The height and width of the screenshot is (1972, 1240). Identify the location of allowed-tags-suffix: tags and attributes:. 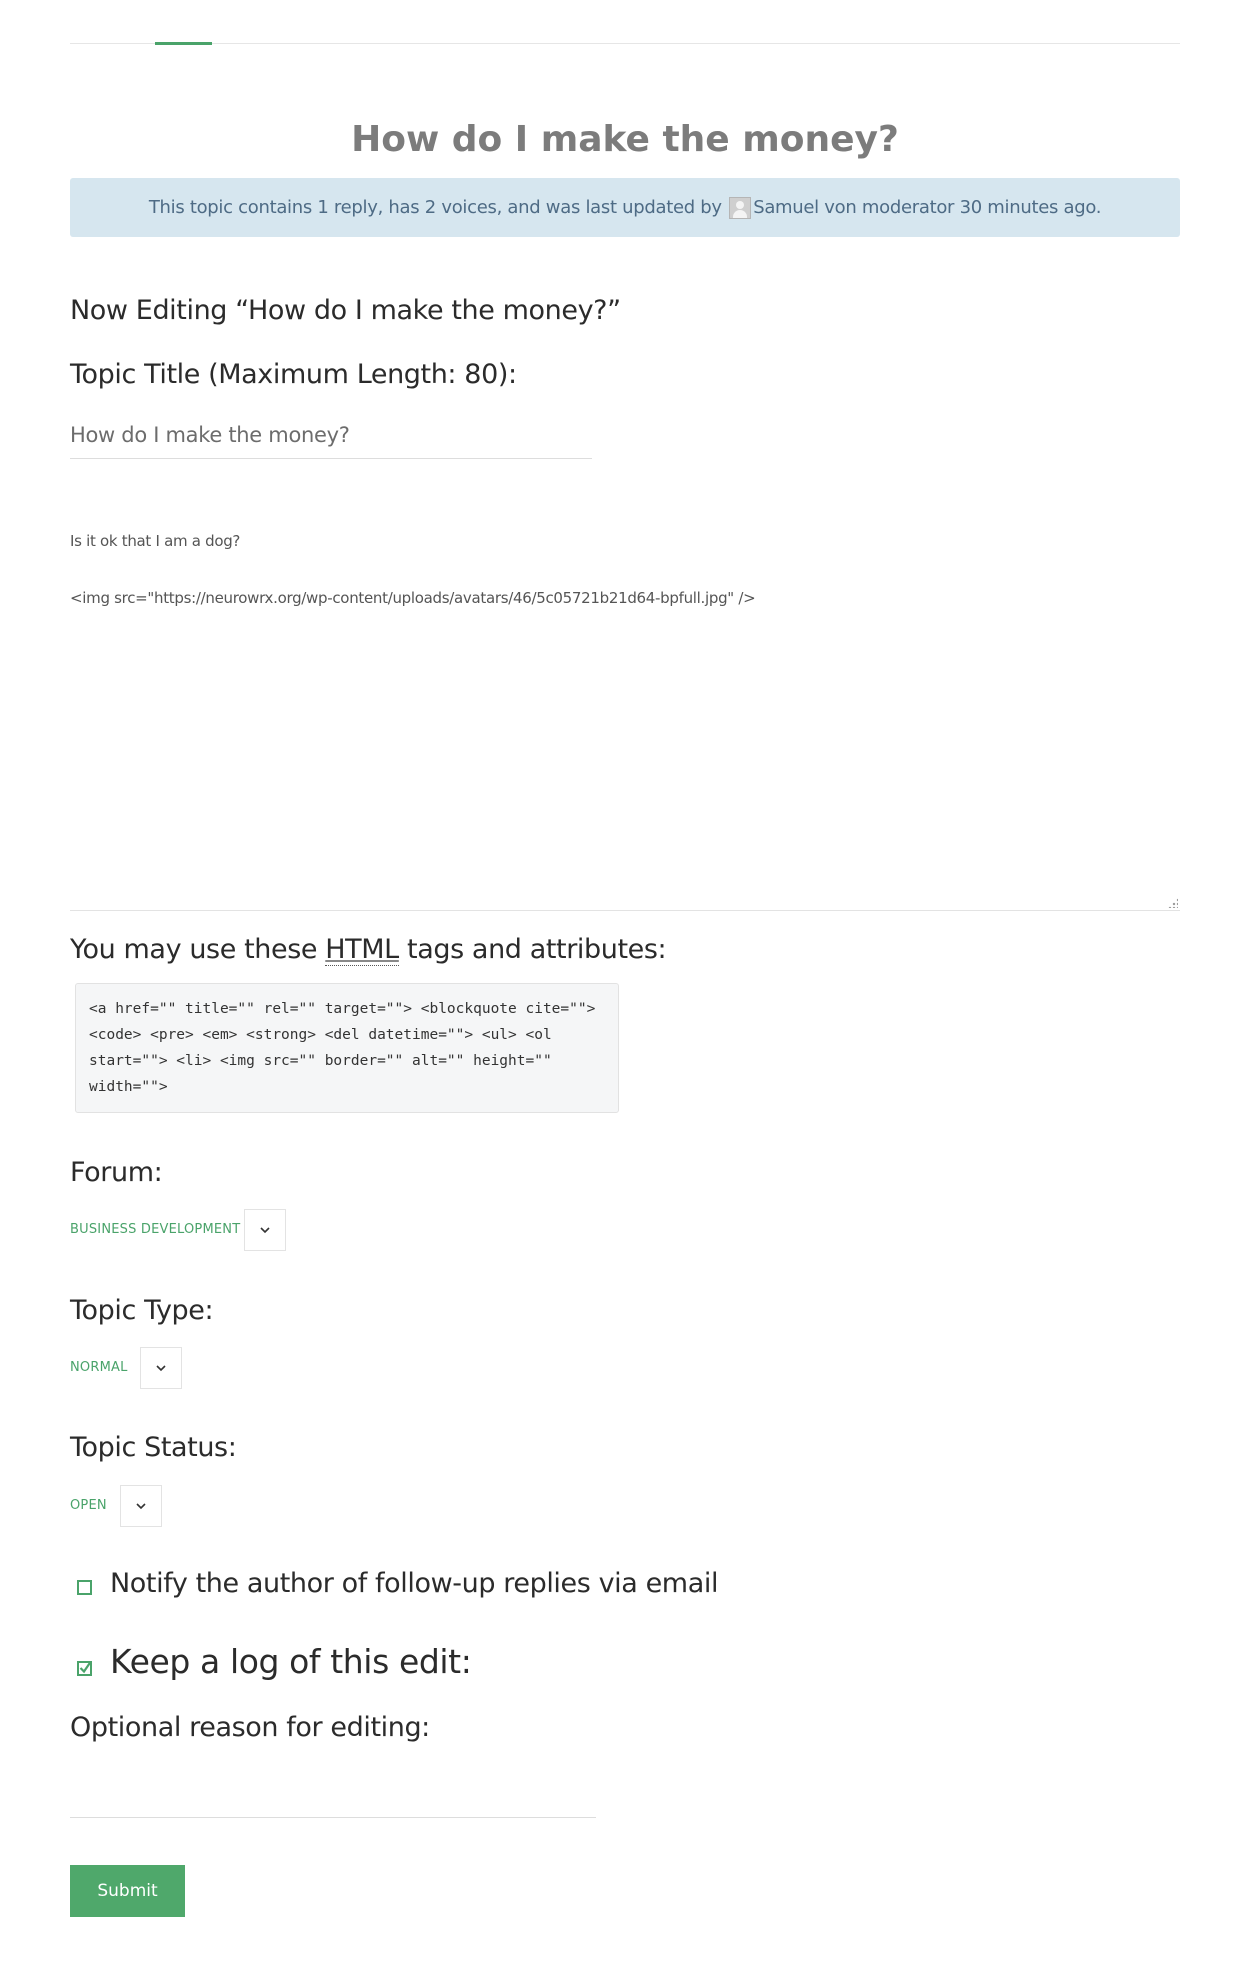
(537, 949).